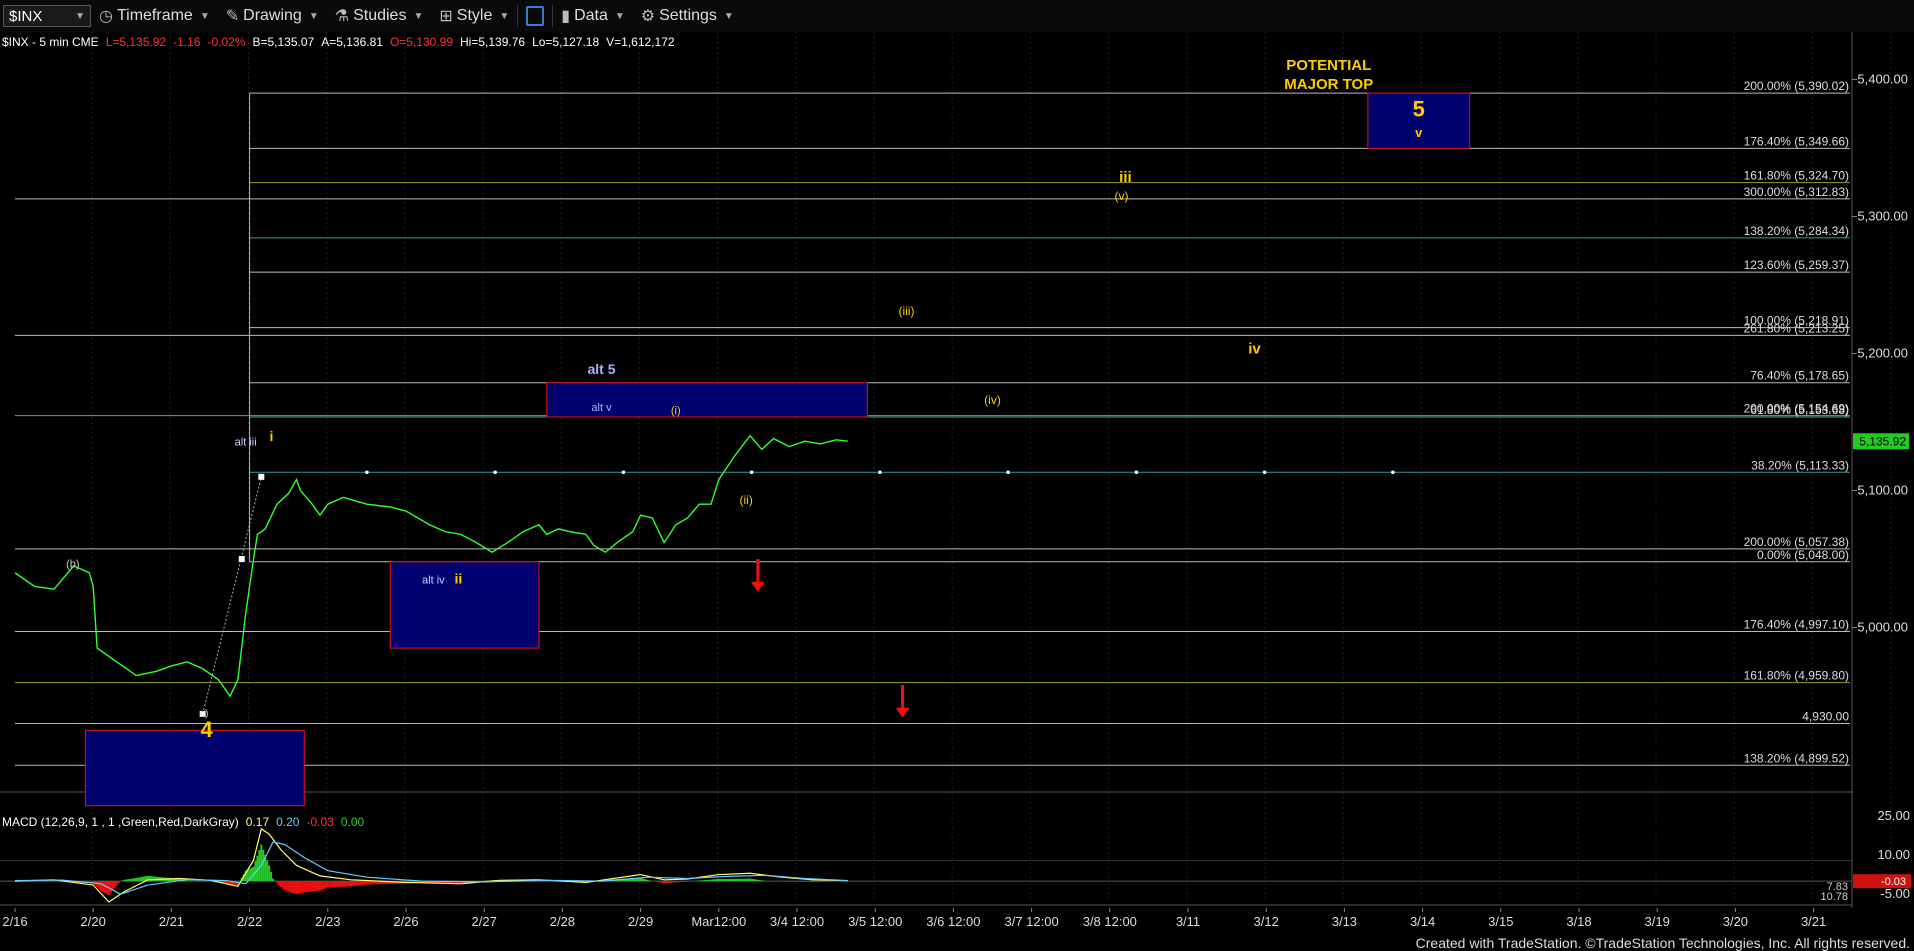 This screenshot has height=951, width=1914. What do you see at coordinates (797, 921) in the screenshot?
I see `time-axis-tick-label: 3/4 12:00` at bounding box center [797, 921].